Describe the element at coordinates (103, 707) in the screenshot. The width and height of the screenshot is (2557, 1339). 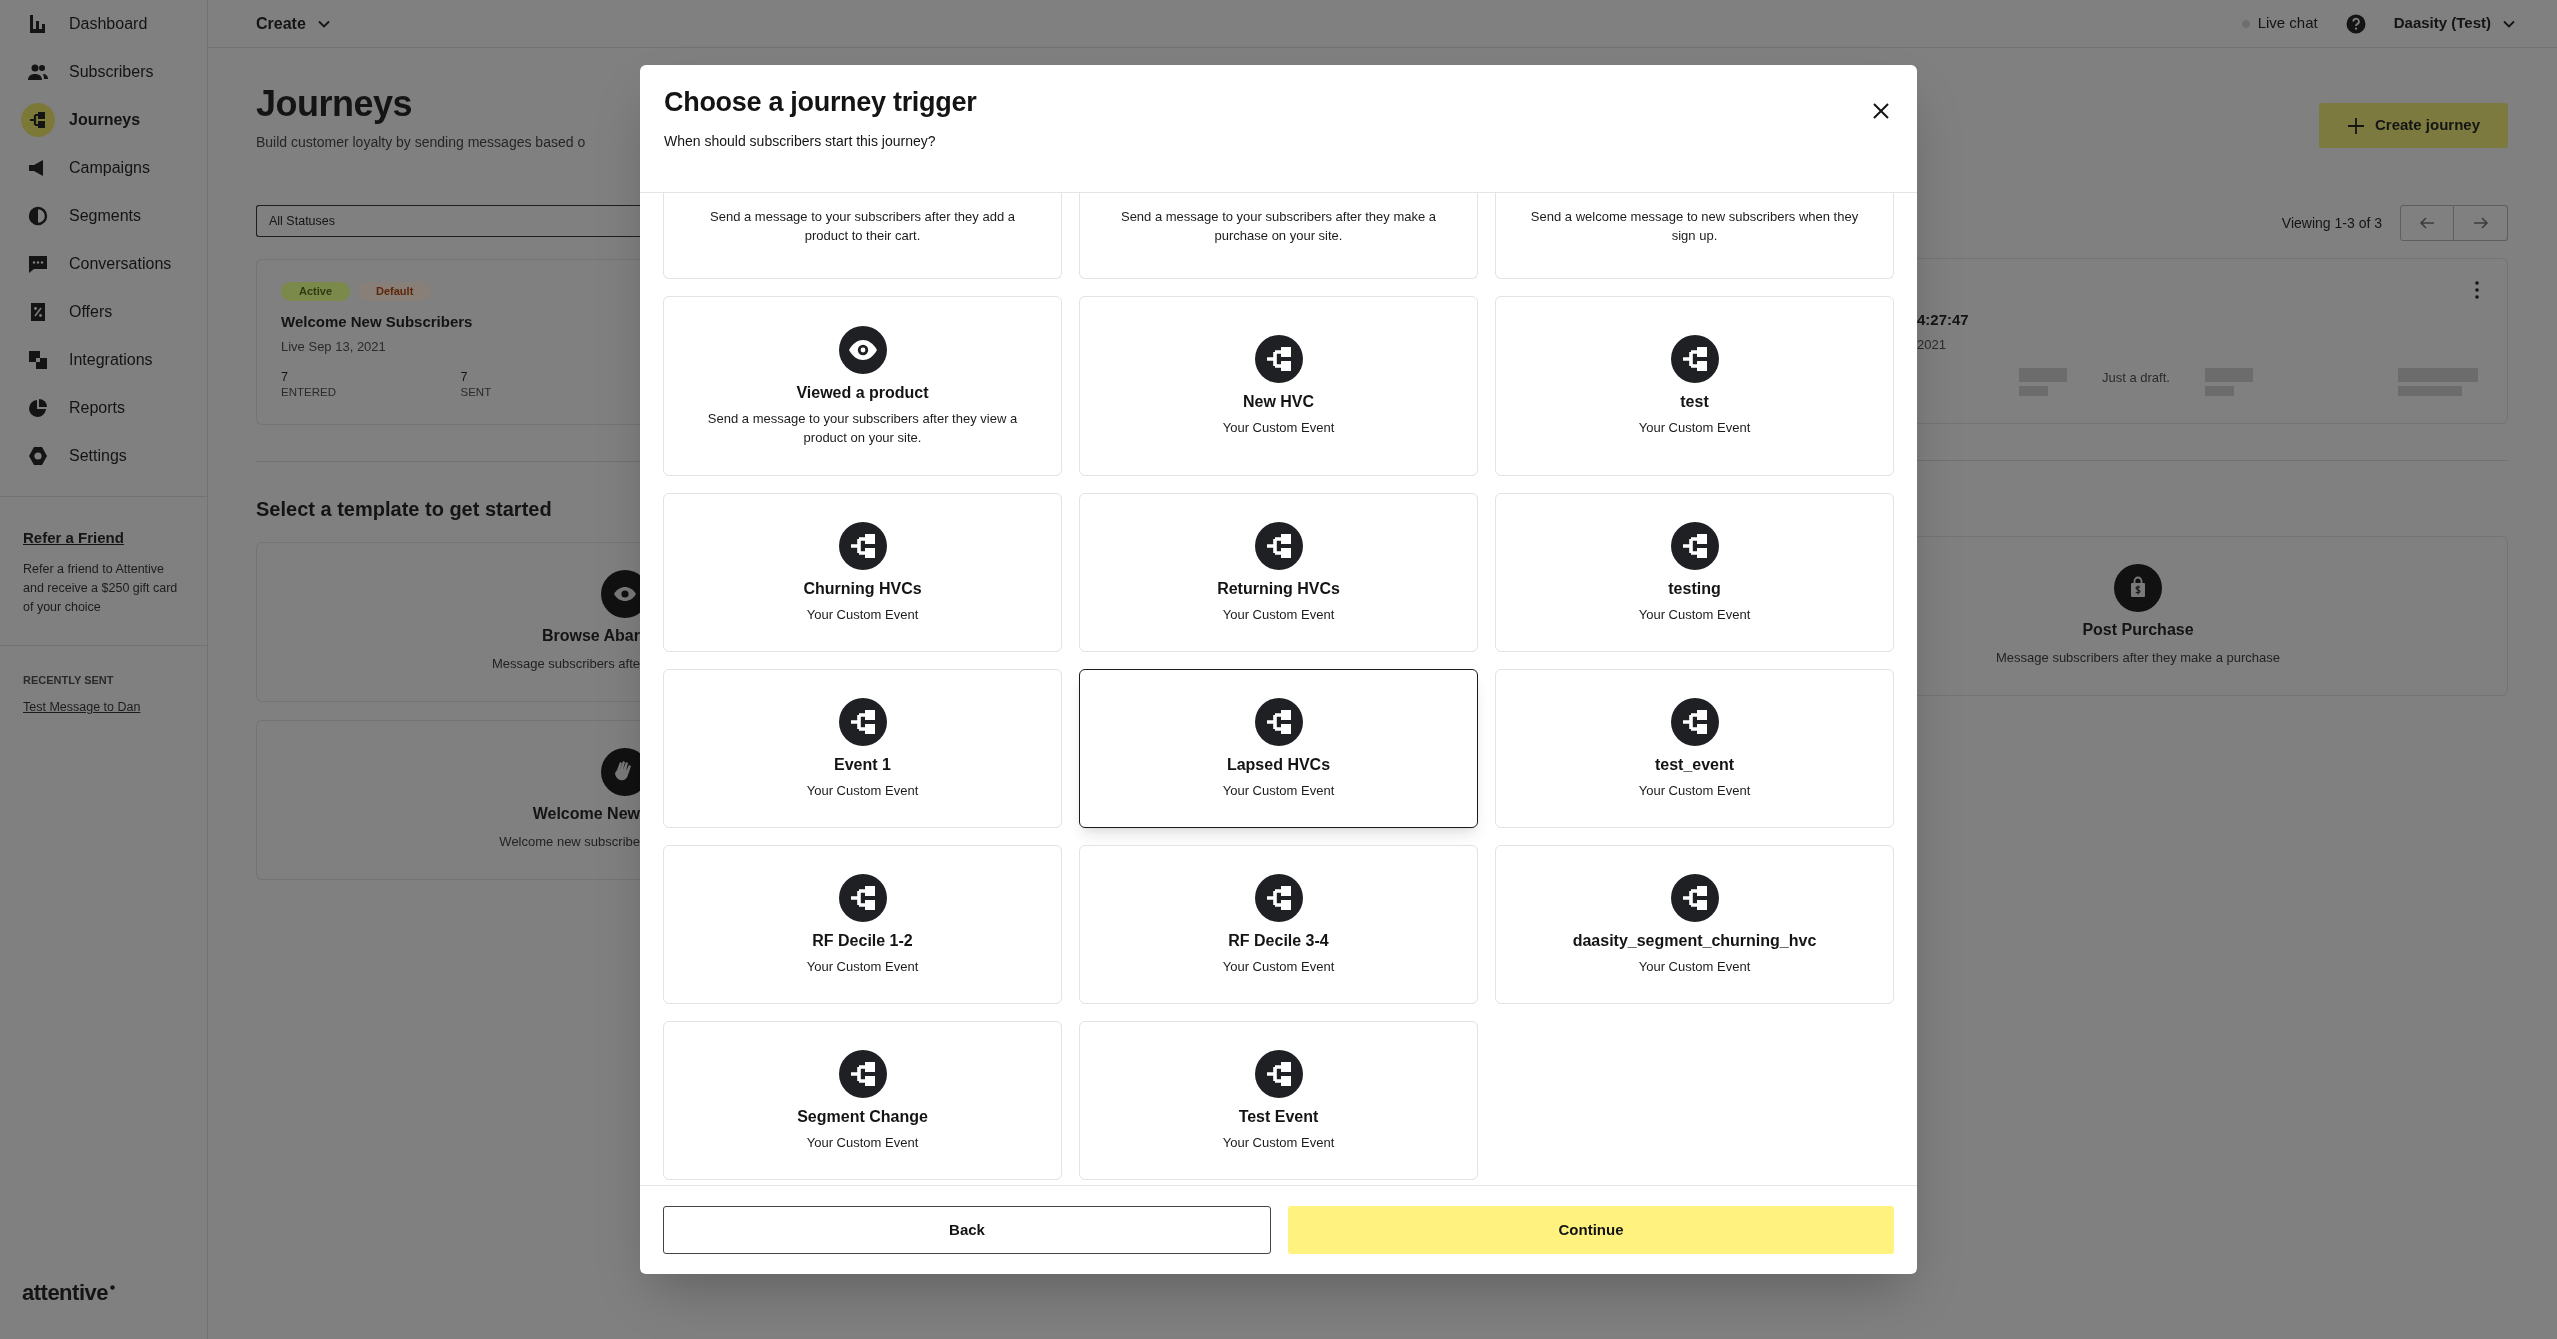
I see `recent-message-link: Test Message to Dan` at that location.